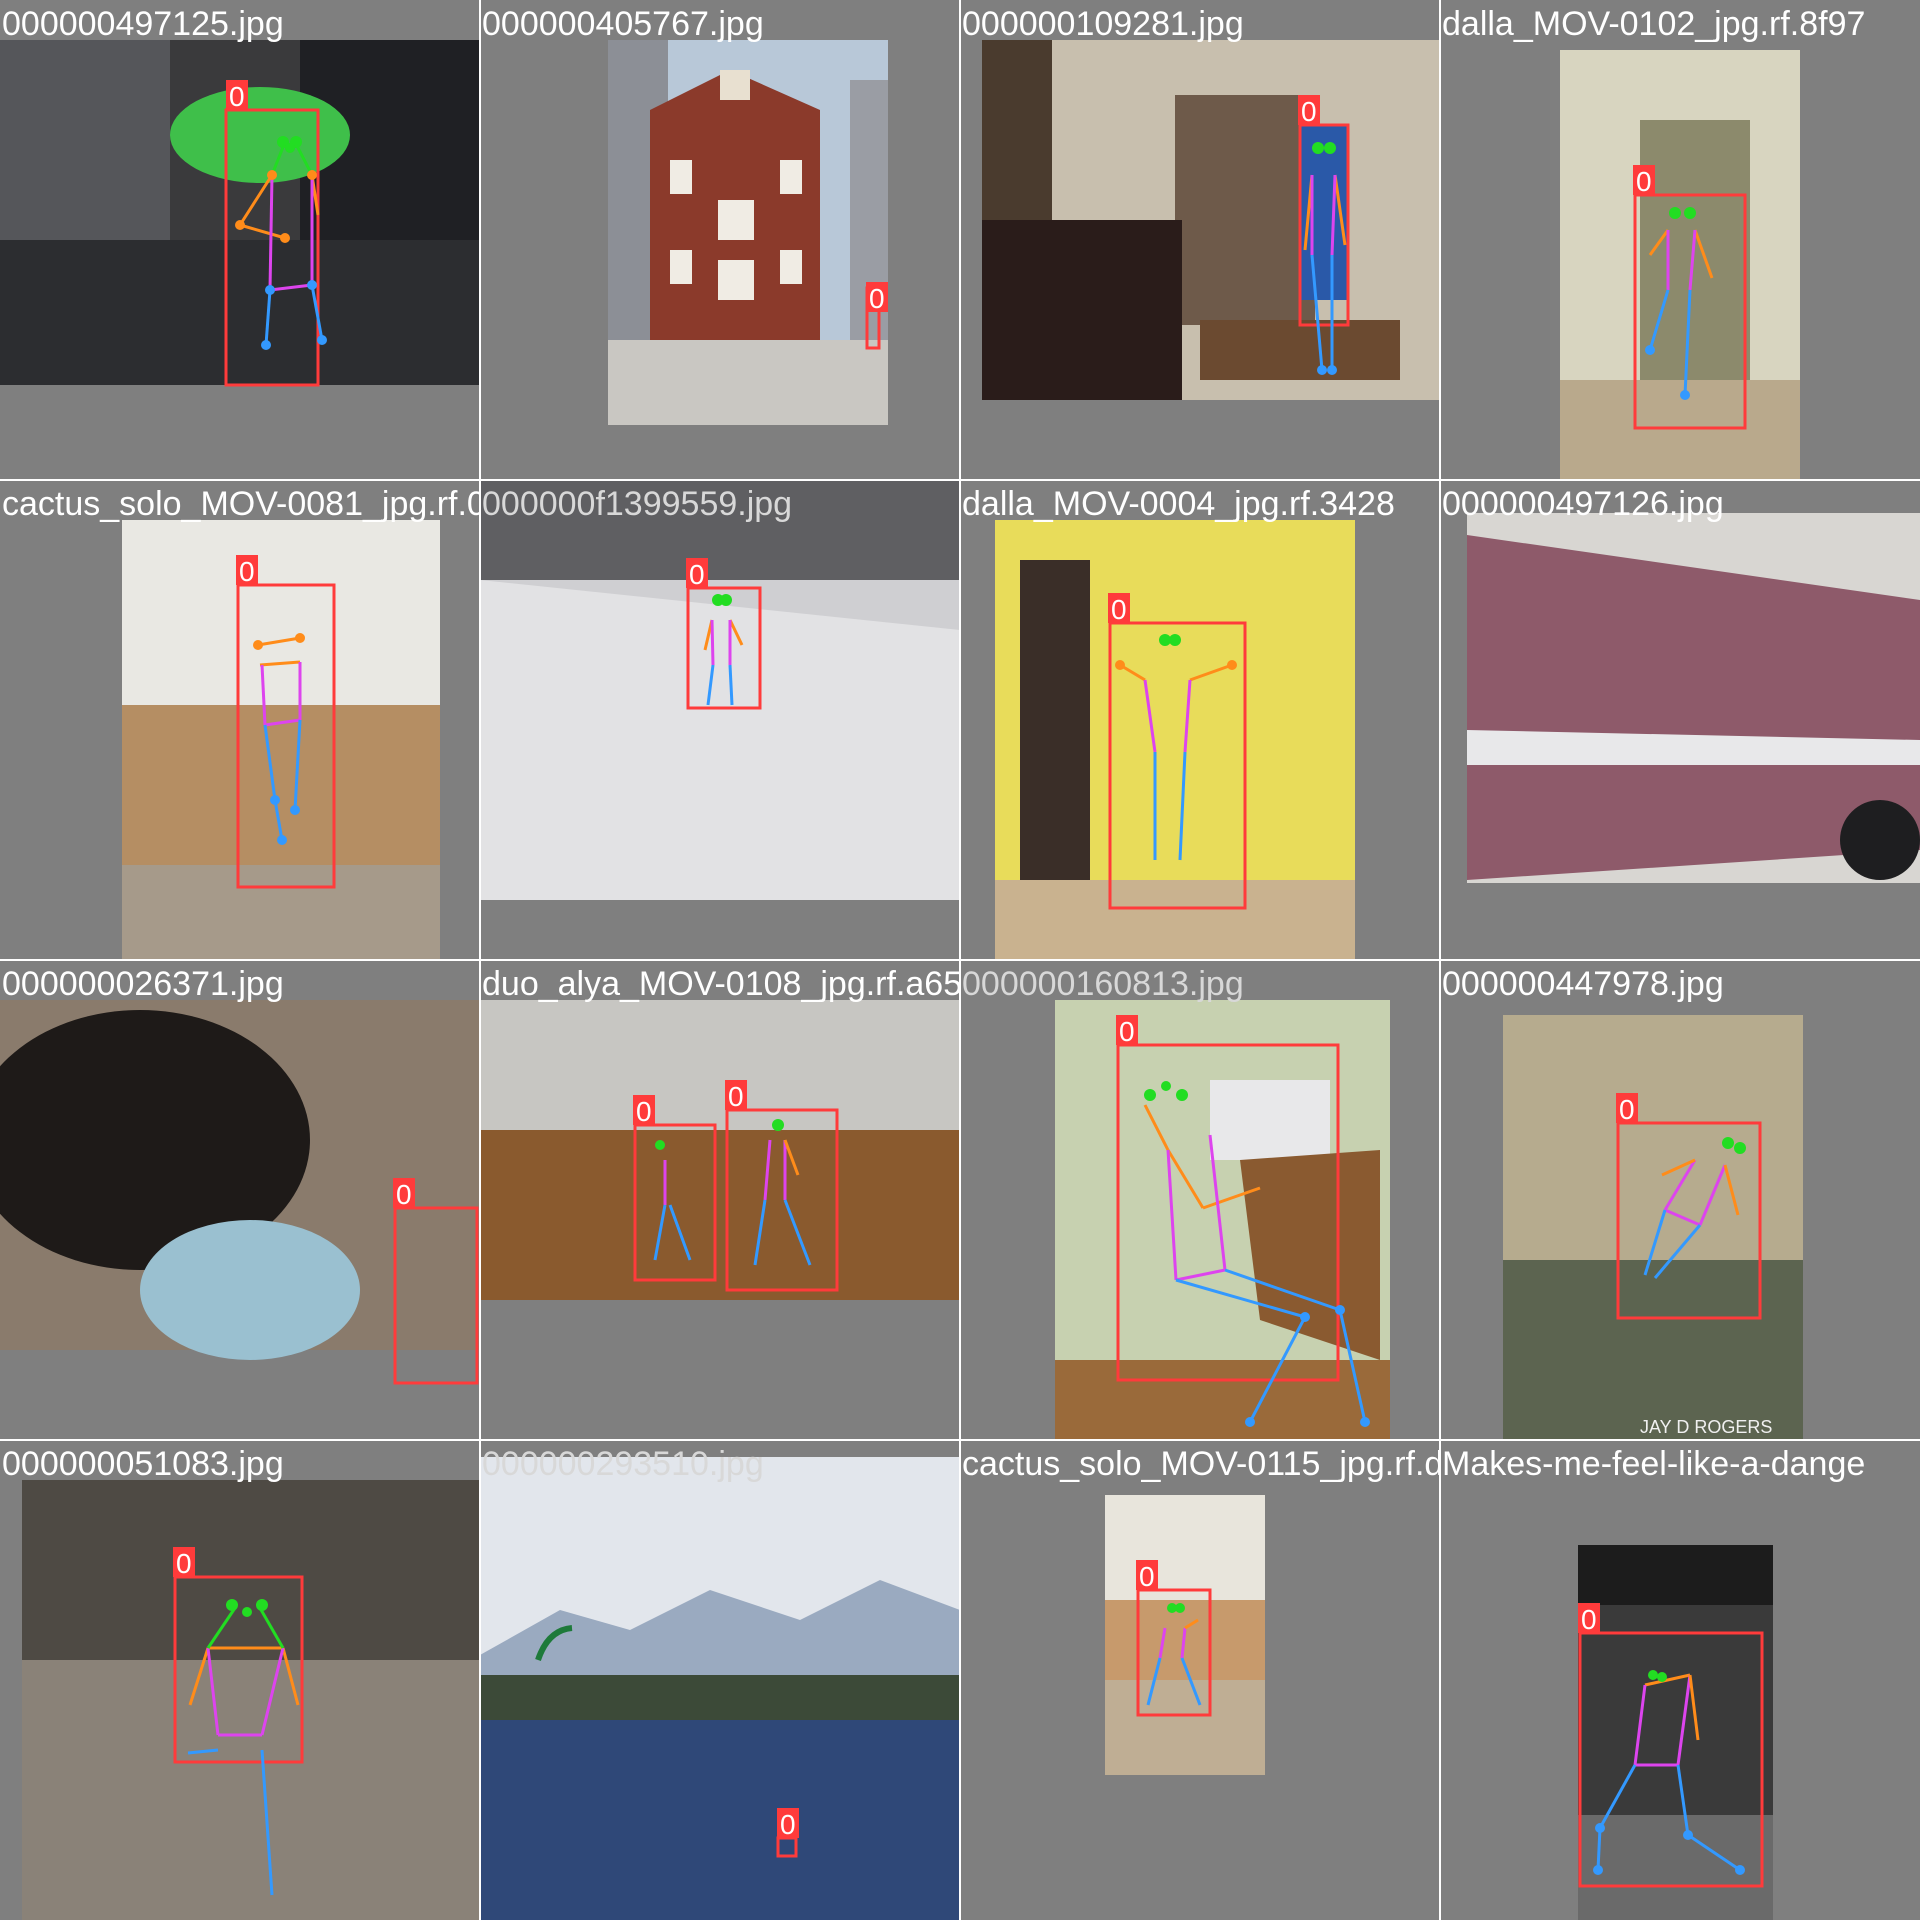 The height and width of the screenshot is (1920, 1920). Describe the element at coordinates (143, 984) in the screenshot. I see `tile-filename: 000000026371.jpg` at that location.